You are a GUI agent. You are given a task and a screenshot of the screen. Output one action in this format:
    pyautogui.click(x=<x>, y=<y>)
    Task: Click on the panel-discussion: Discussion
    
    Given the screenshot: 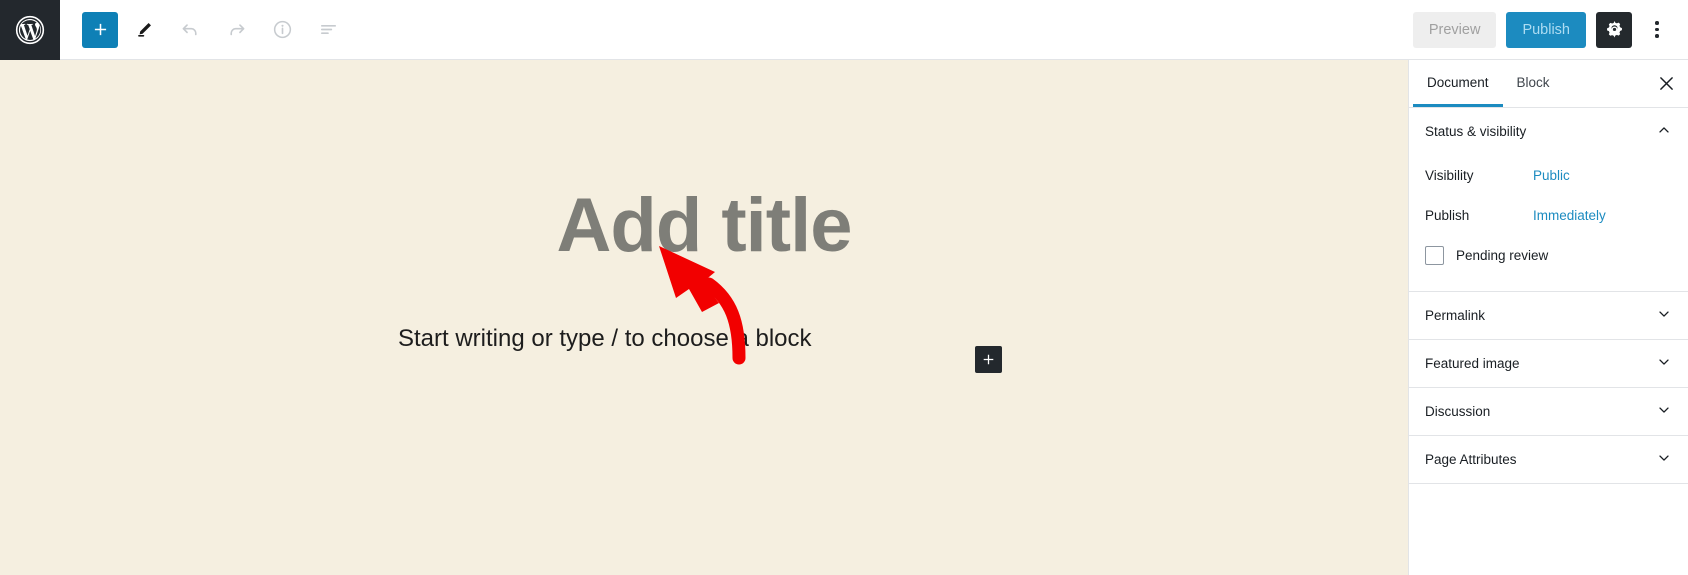 What is the action you would take?
    pyautogui.click(x=1548, y=412)
    